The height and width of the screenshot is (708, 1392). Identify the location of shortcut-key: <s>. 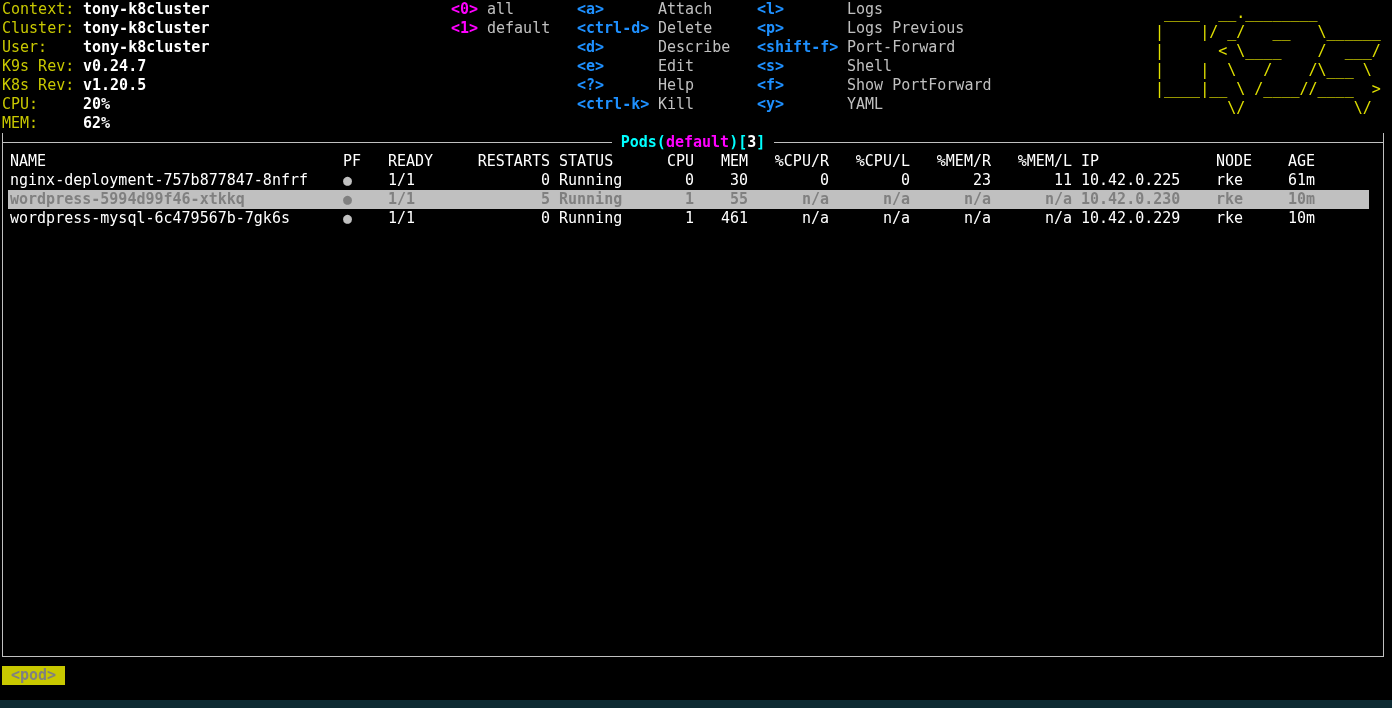
(802, 66).